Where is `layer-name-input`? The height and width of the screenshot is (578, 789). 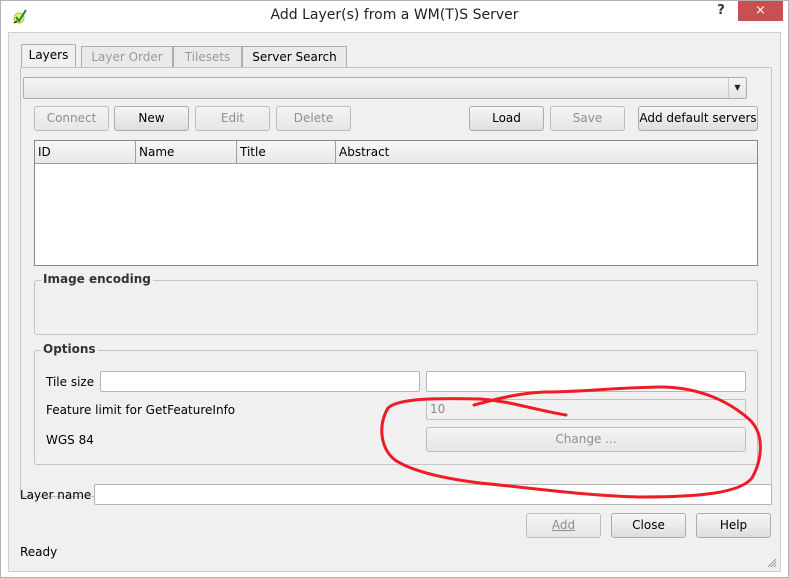 layer-name-input is located at coordinates (433, 494).